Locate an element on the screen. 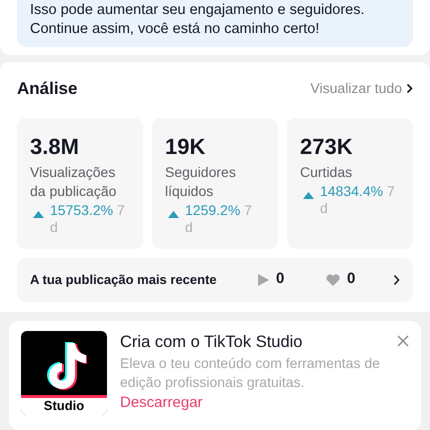 This screenshot has width=430, height=430. recent-post-row: A tua publicação mais recente 0 0 is located at coordinates (215, 280).